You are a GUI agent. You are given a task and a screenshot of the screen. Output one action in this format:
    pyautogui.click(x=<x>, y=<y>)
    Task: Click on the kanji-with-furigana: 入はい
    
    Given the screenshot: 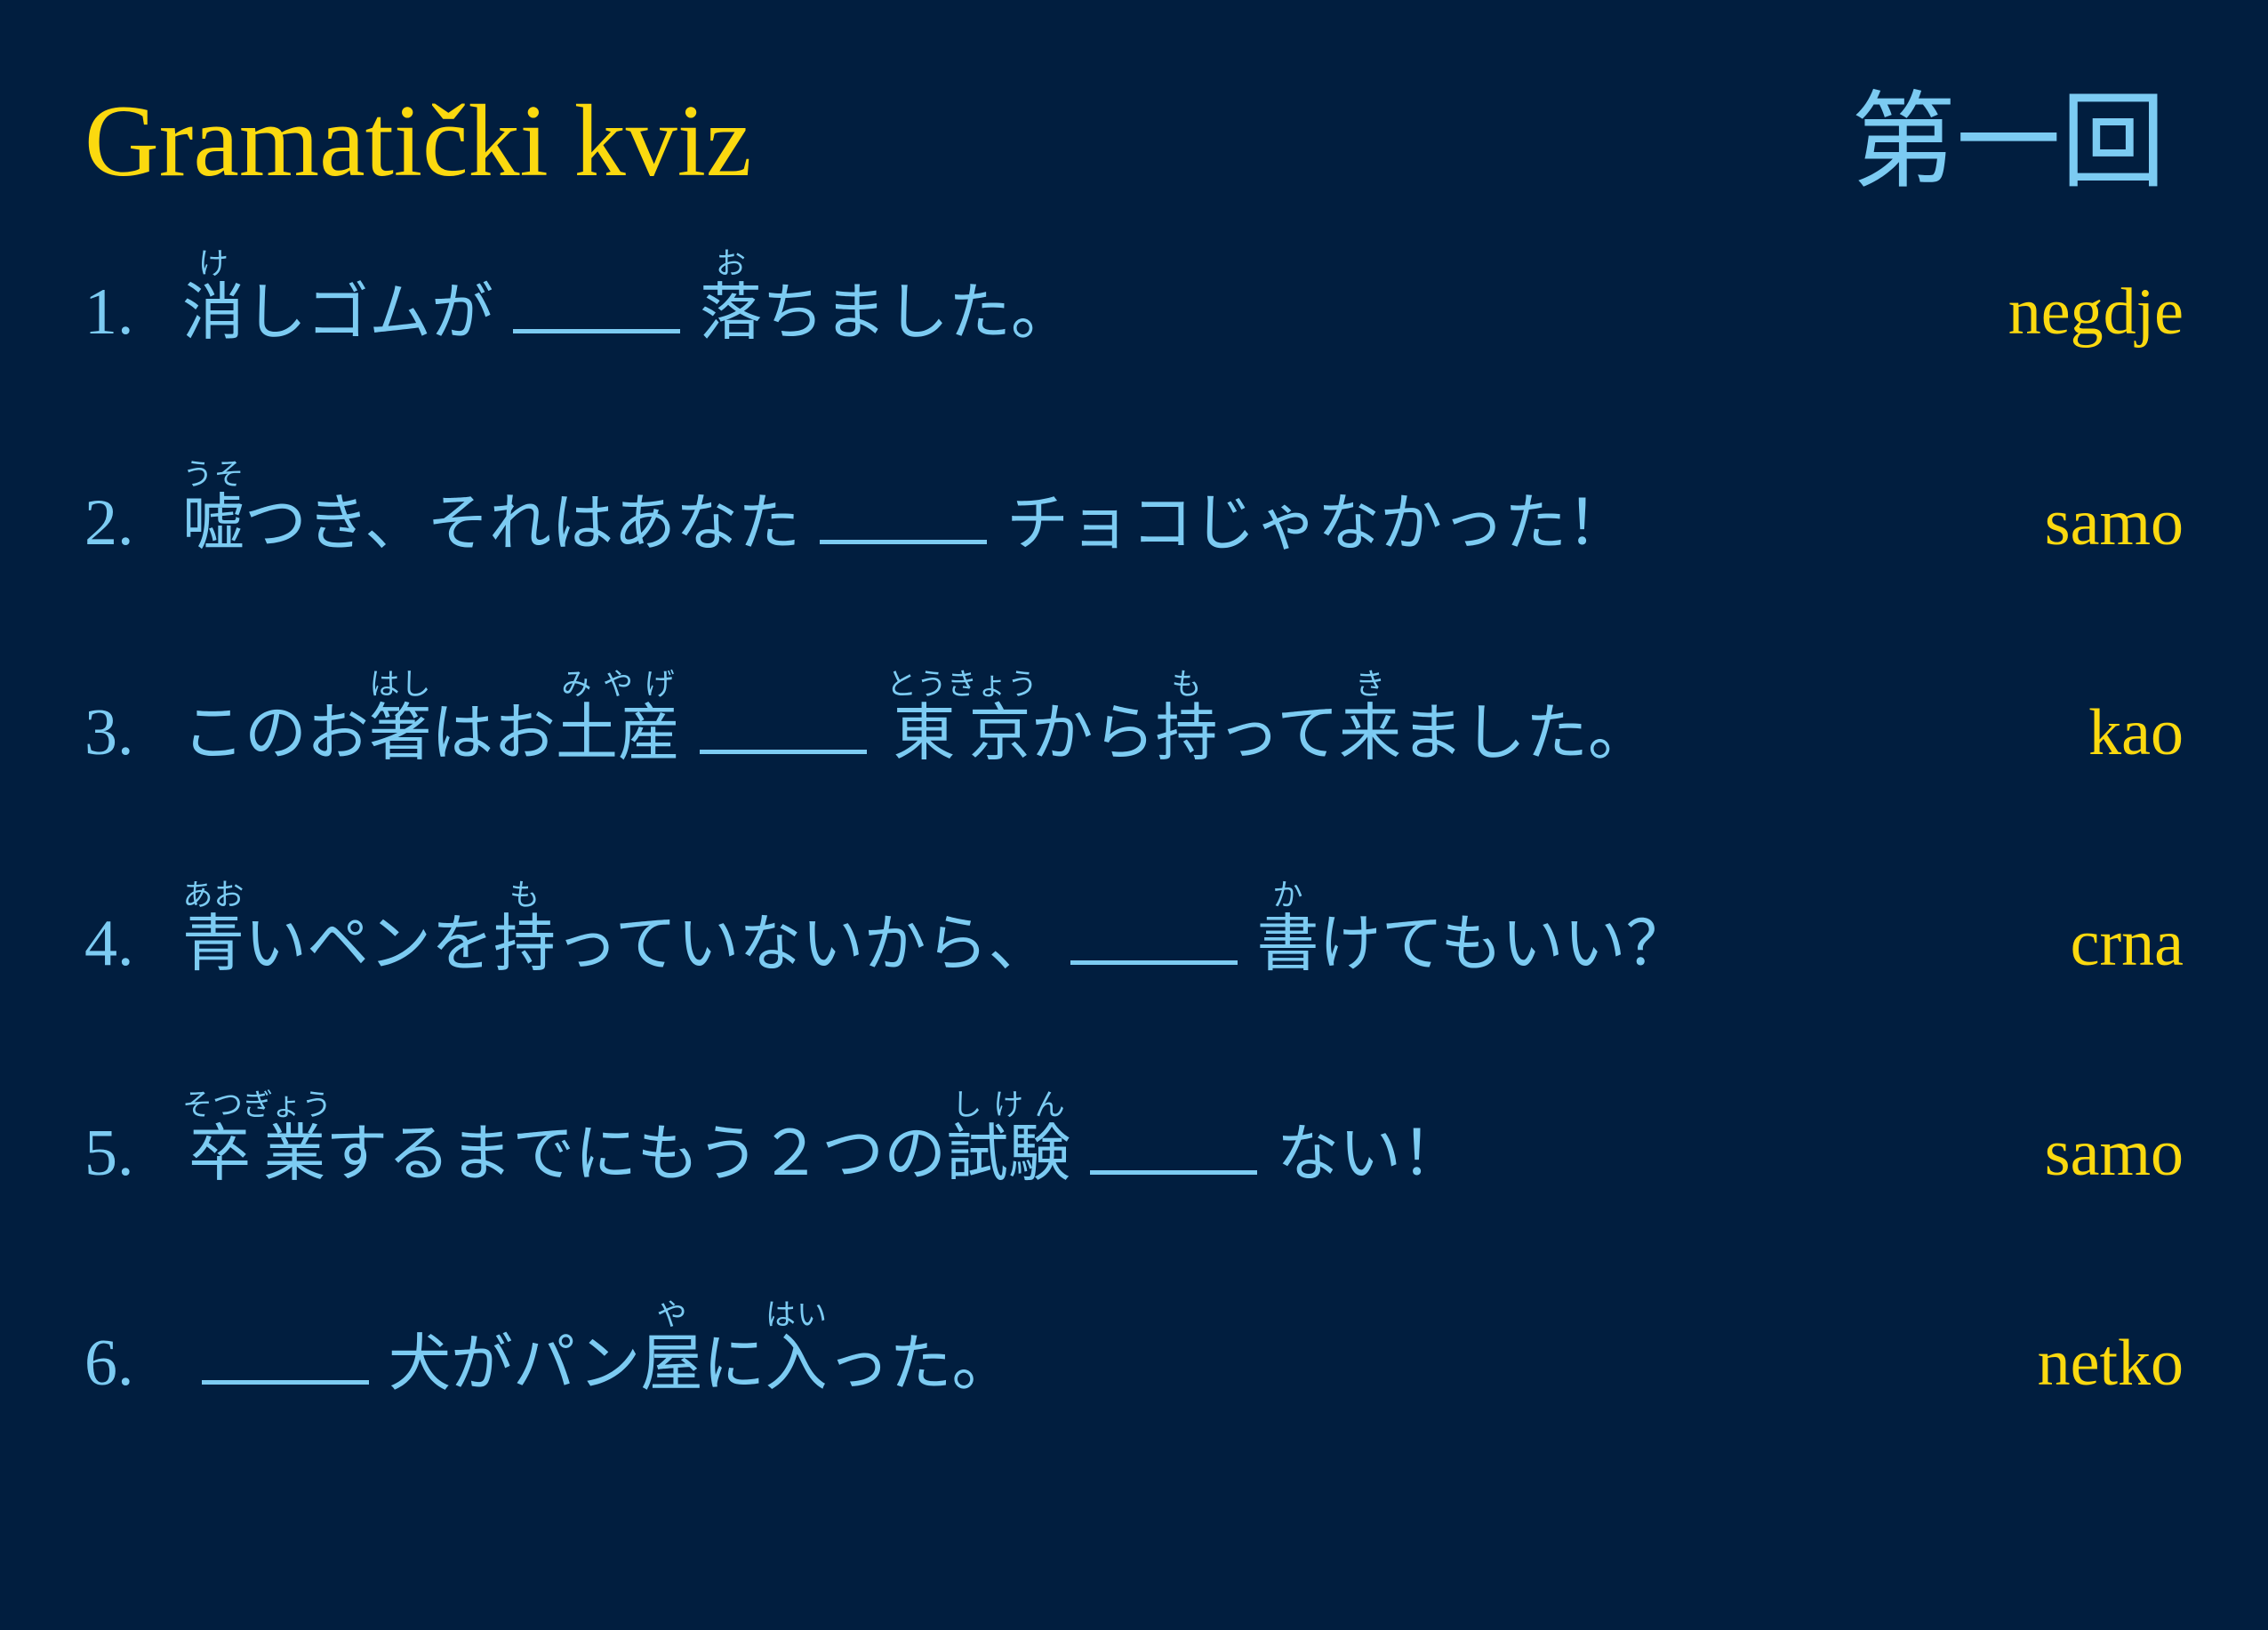 What is the action you would take?
    pyautogui.click(x=796, y=1348)
    